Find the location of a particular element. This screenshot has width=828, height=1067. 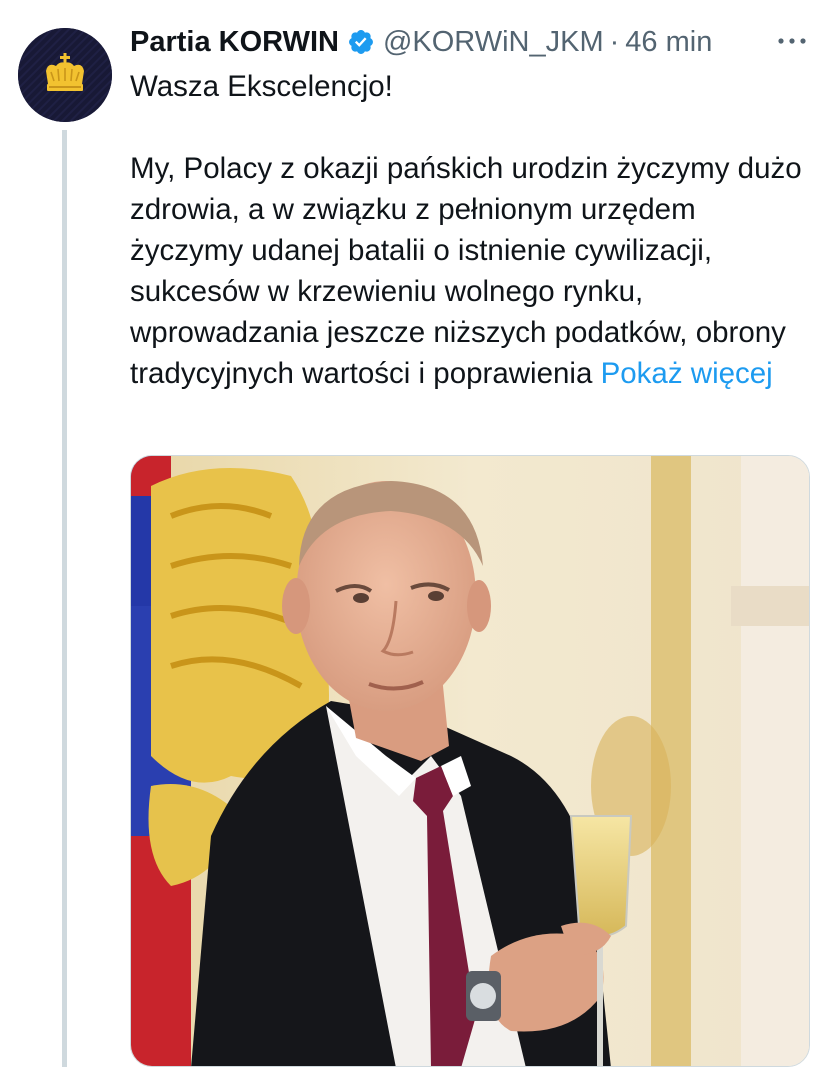

author-avatar is located at coordinates (65, 75).